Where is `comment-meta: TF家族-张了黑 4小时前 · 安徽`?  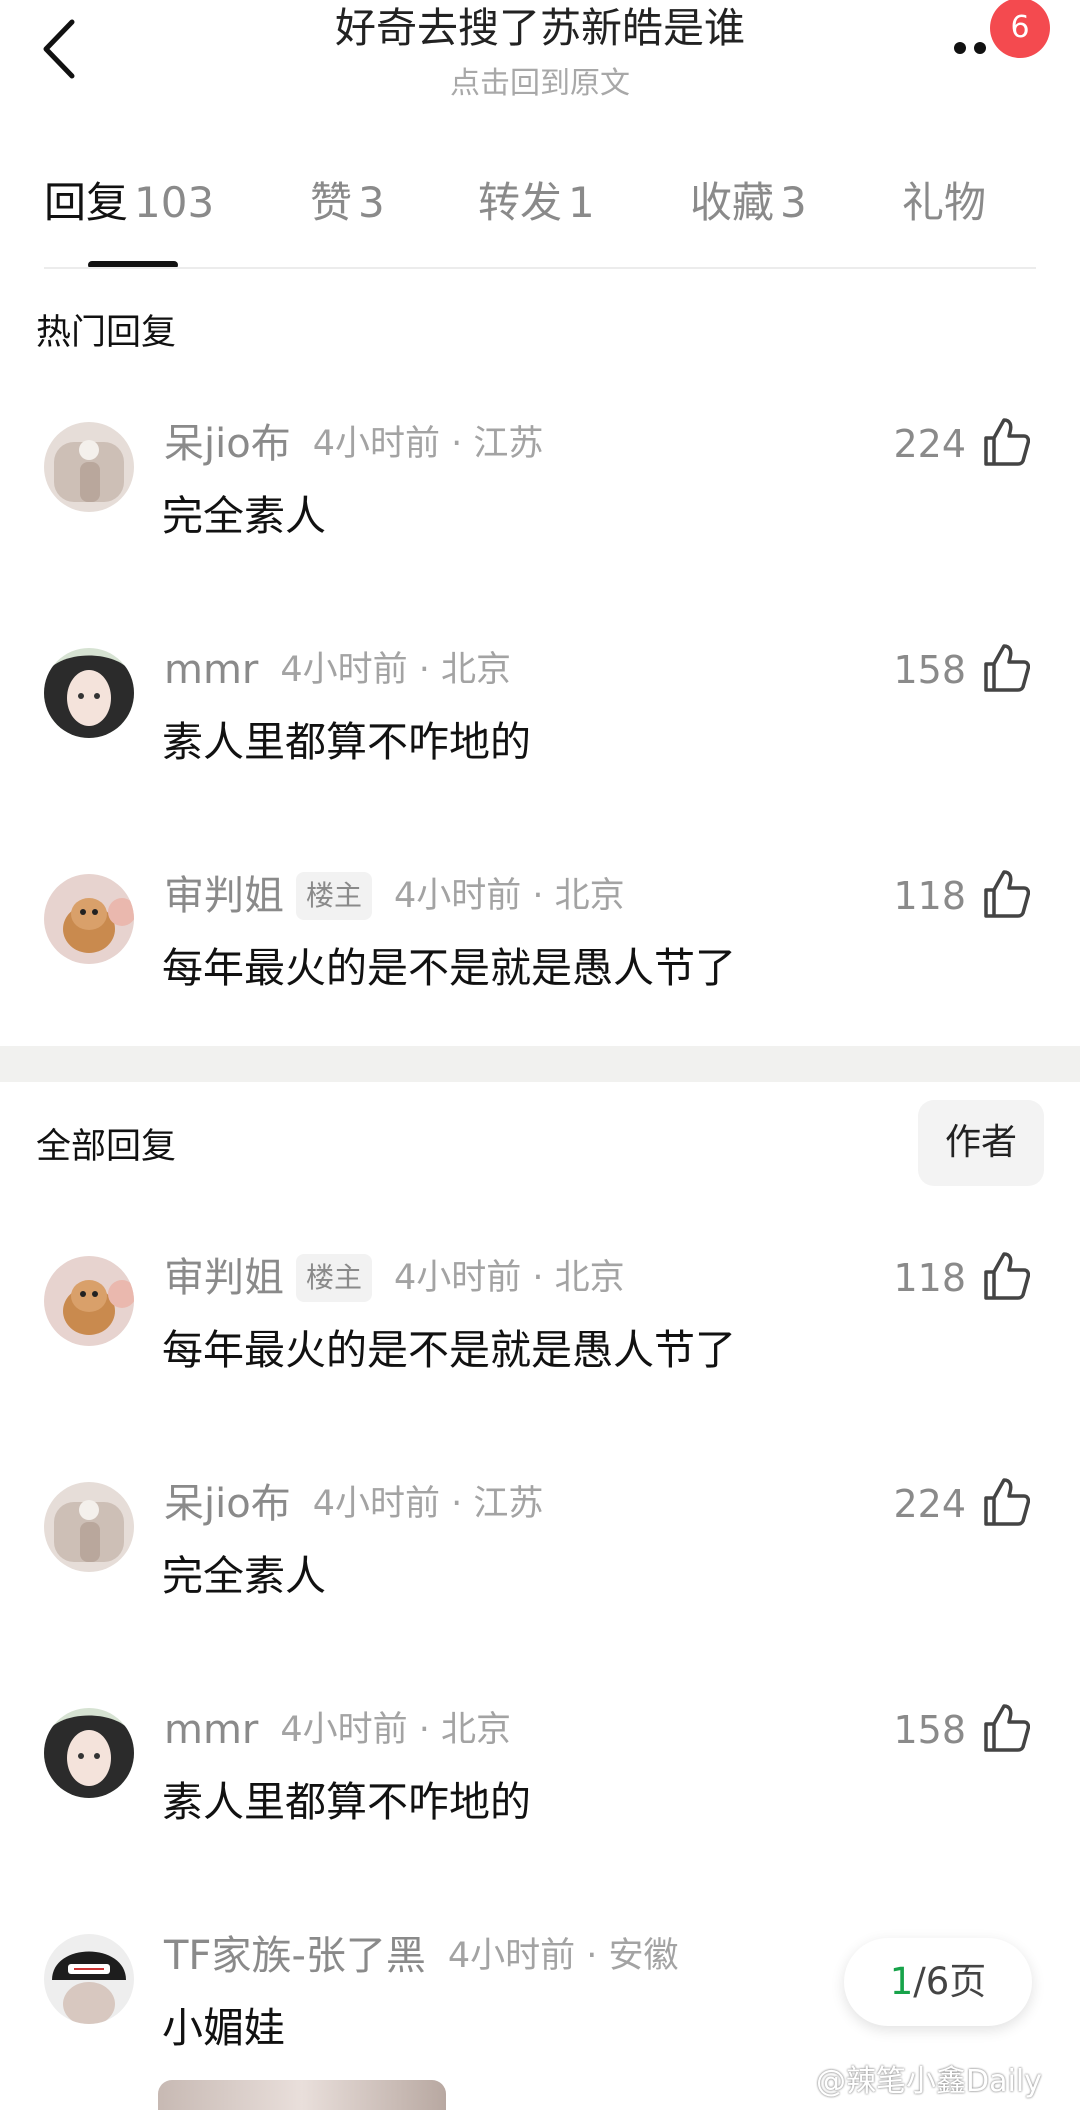
comment-meta: TF家族-张了黑 4小时前 · 安徽 is located at coordinates (421, 1956).